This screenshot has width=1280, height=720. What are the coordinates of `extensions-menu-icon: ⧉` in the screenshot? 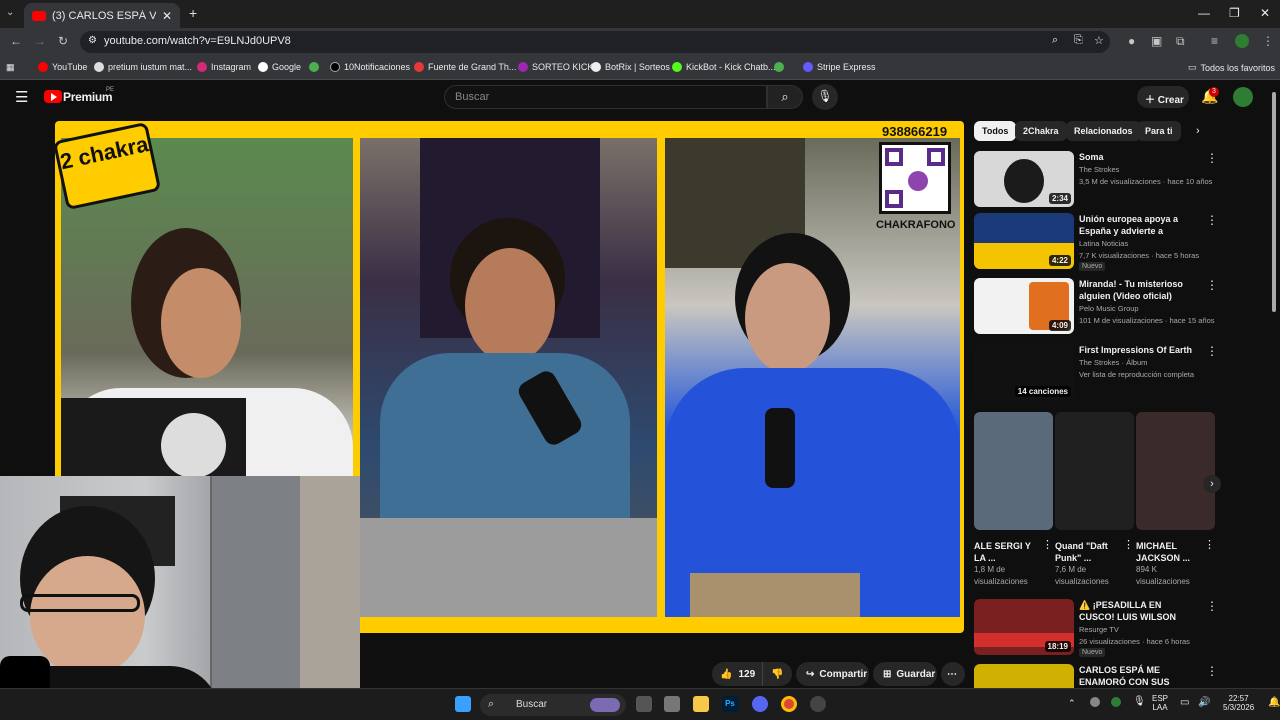 It's located at (1180, 41).